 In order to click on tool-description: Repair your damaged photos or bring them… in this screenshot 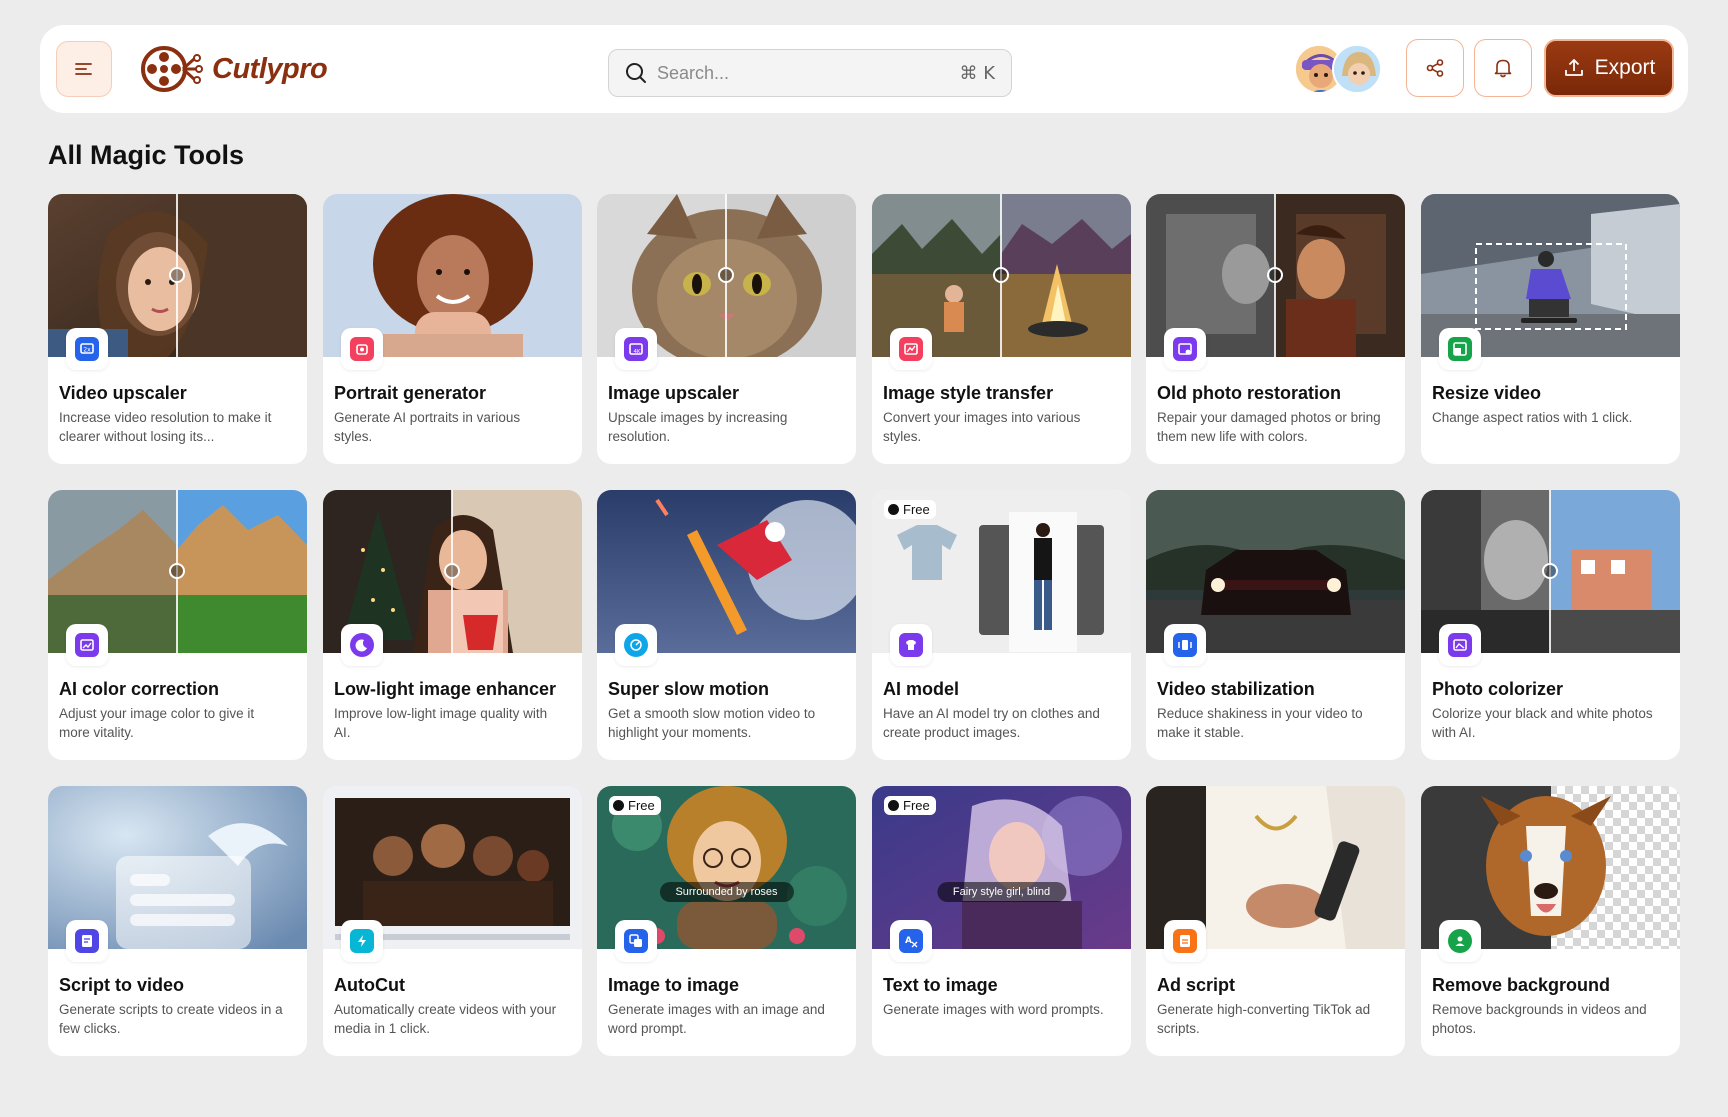, I will do `click(1269, 427)`.